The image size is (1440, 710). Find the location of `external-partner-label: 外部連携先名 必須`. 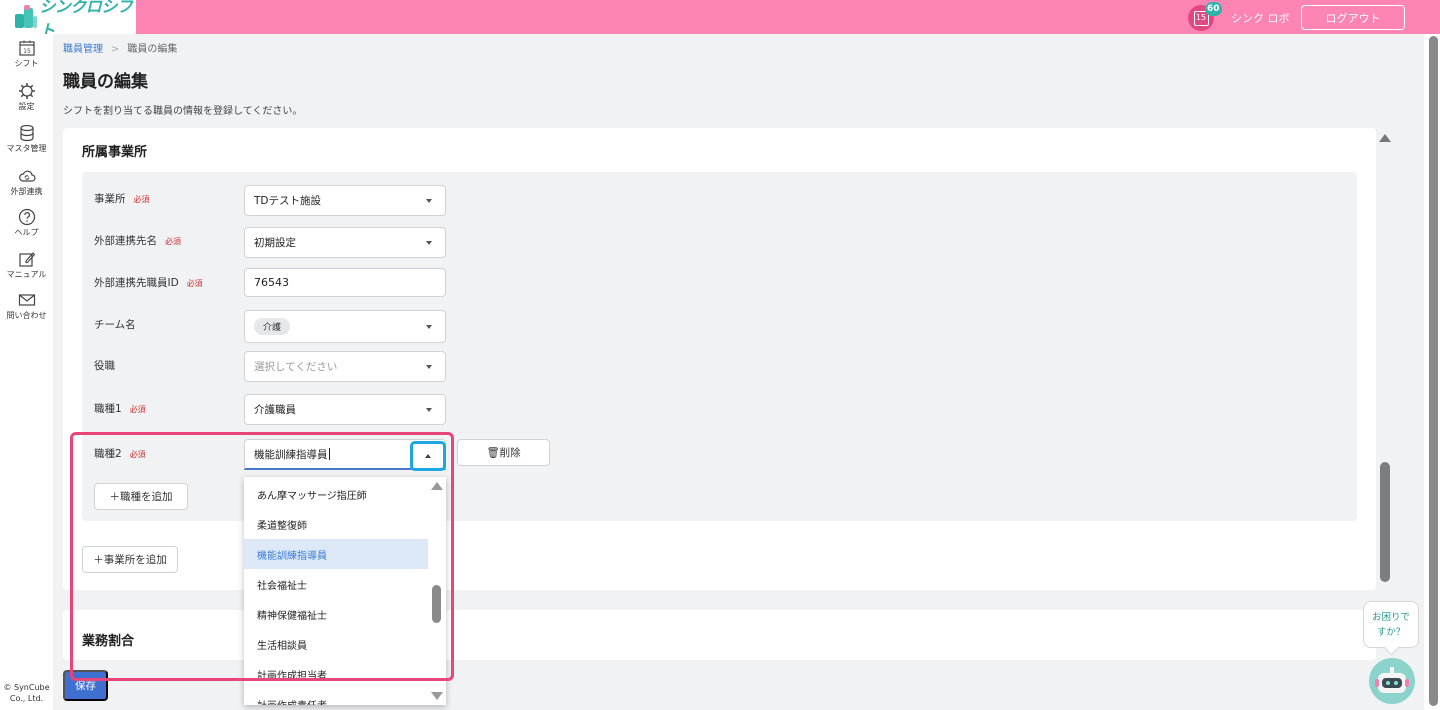

external-partner-label: 外部連携先名 必須 is located at coordinates (137, 240).